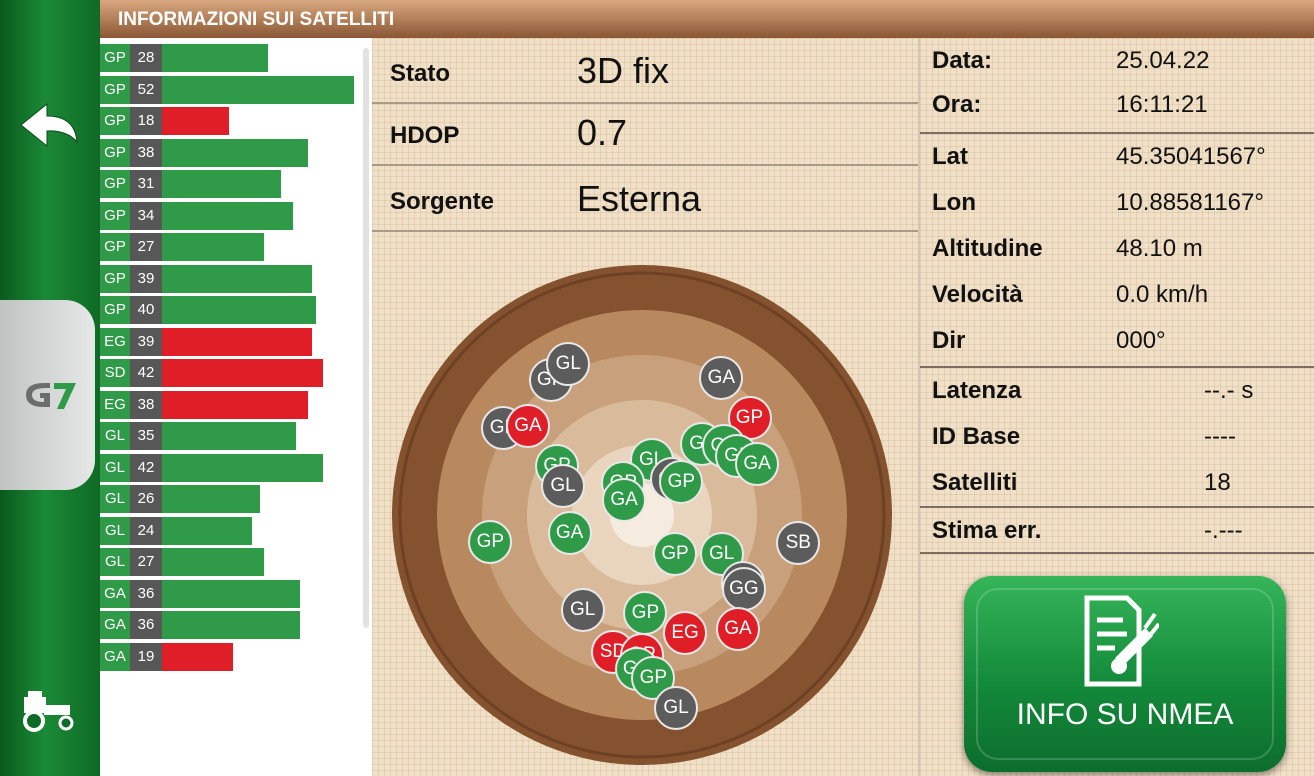 The height and width of the screenshot is (776, 1314). Describe the element at coordinates (639, 198) in the screenshot. I see `sorgente-value: Esterna` at that location.